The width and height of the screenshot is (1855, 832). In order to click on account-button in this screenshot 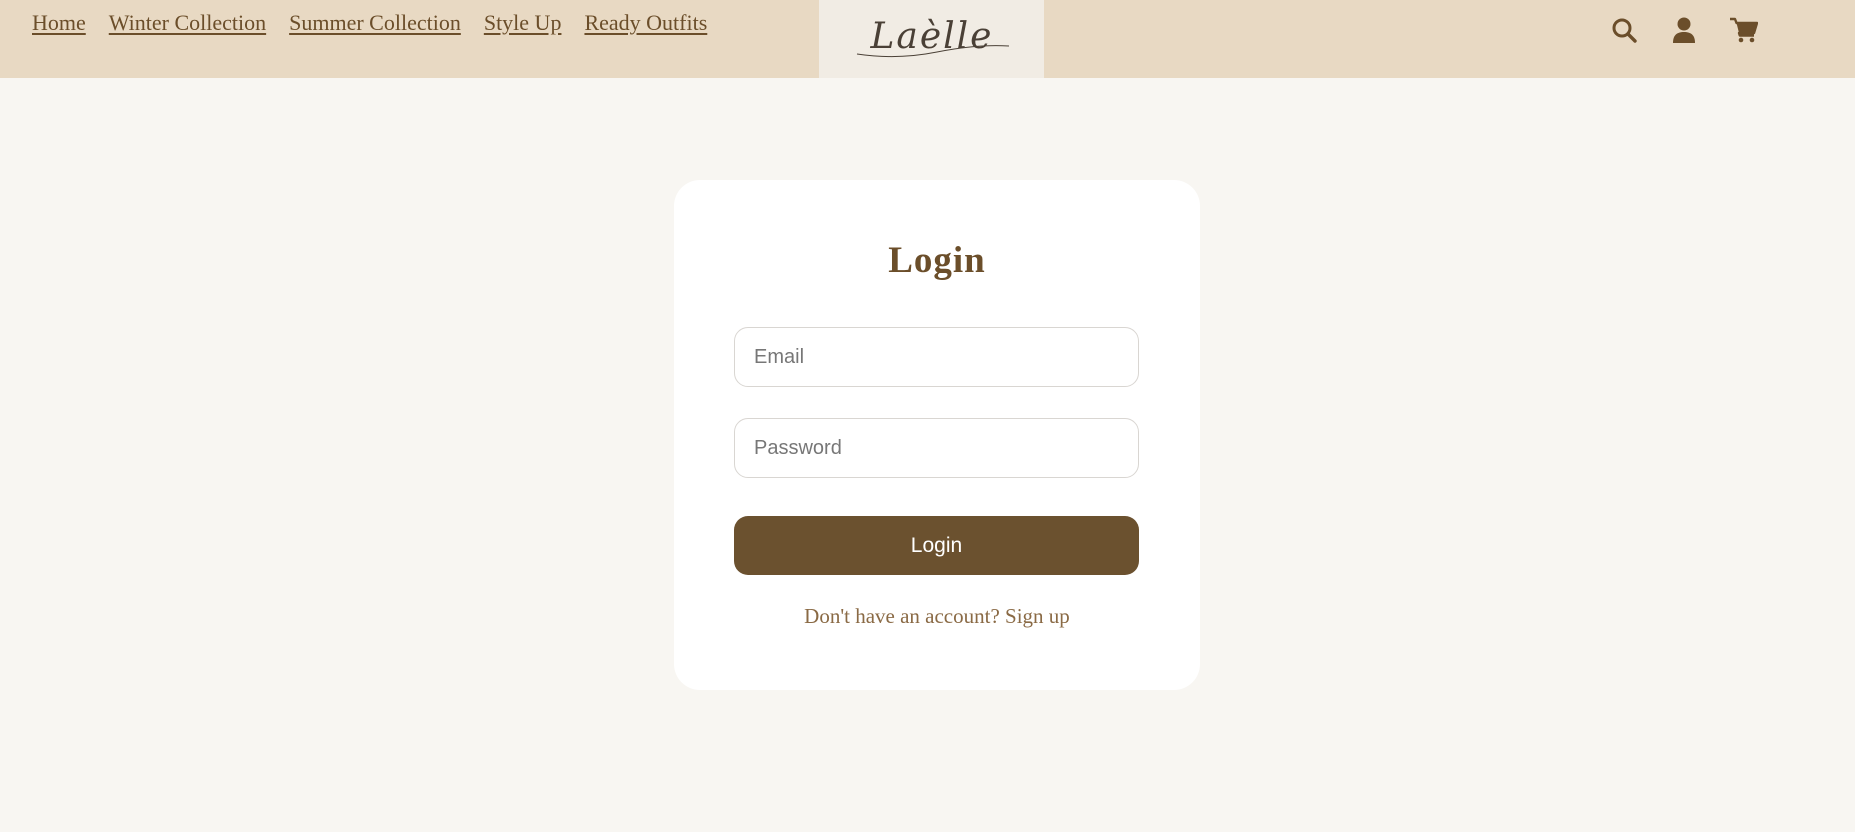, I will do `click(1684, 30)`.